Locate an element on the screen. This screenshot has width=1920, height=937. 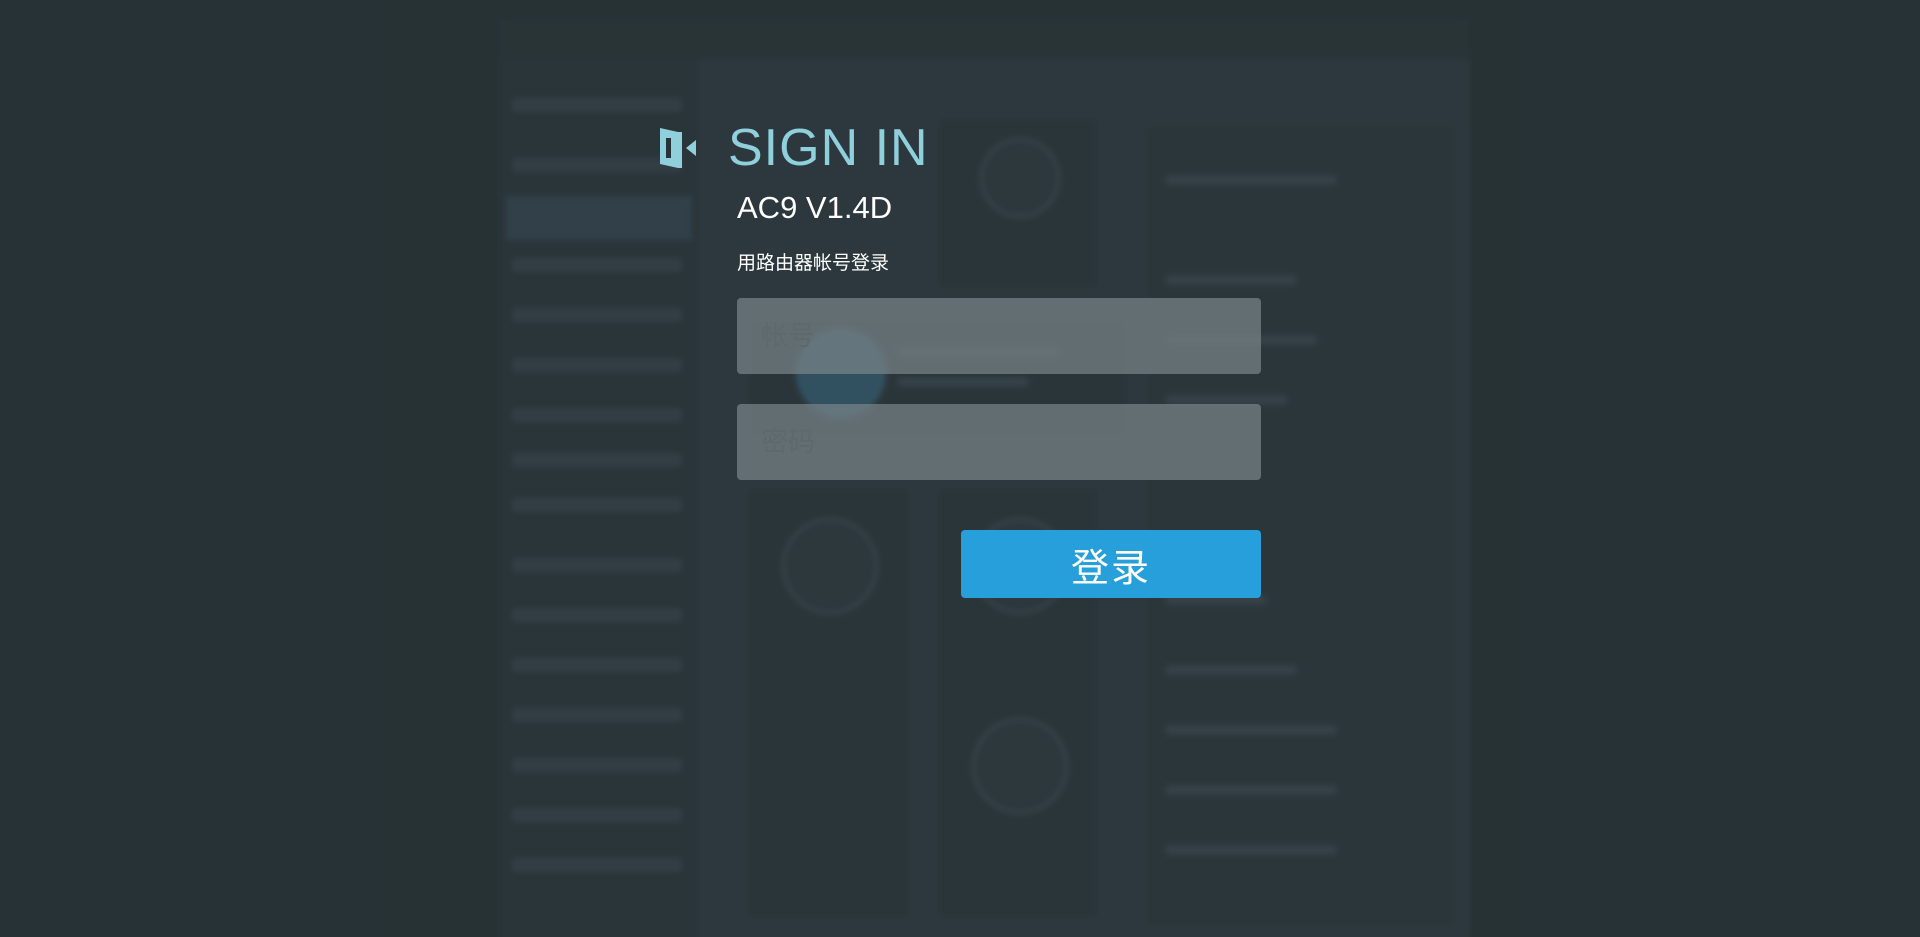
signin-header: SIGN IN is located at coordinates (792, 148).